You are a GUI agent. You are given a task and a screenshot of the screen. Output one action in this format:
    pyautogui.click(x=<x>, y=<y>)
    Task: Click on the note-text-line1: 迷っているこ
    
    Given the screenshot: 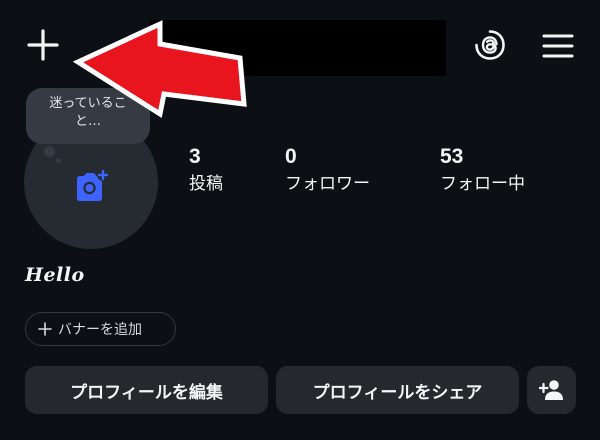 What is the action you would take?
    pyautogui.click(x=88, y=103)
    